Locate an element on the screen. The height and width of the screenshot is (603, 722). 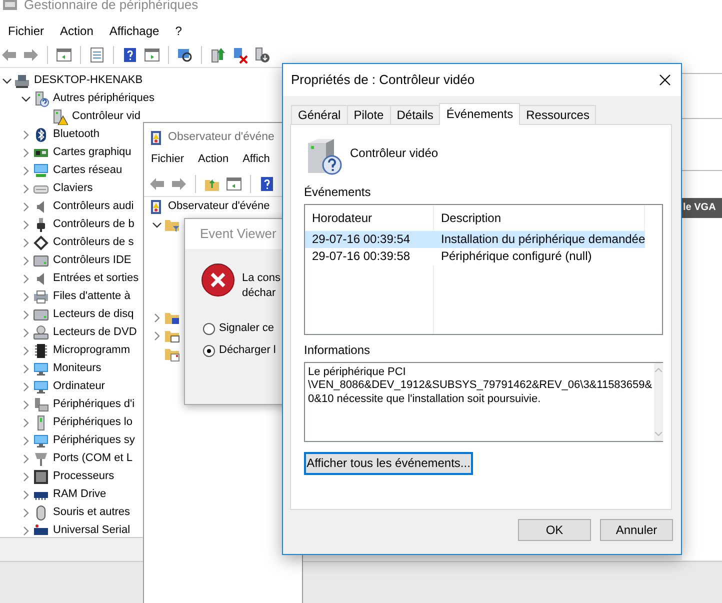
error-icon is located at coordinates (218, 280).